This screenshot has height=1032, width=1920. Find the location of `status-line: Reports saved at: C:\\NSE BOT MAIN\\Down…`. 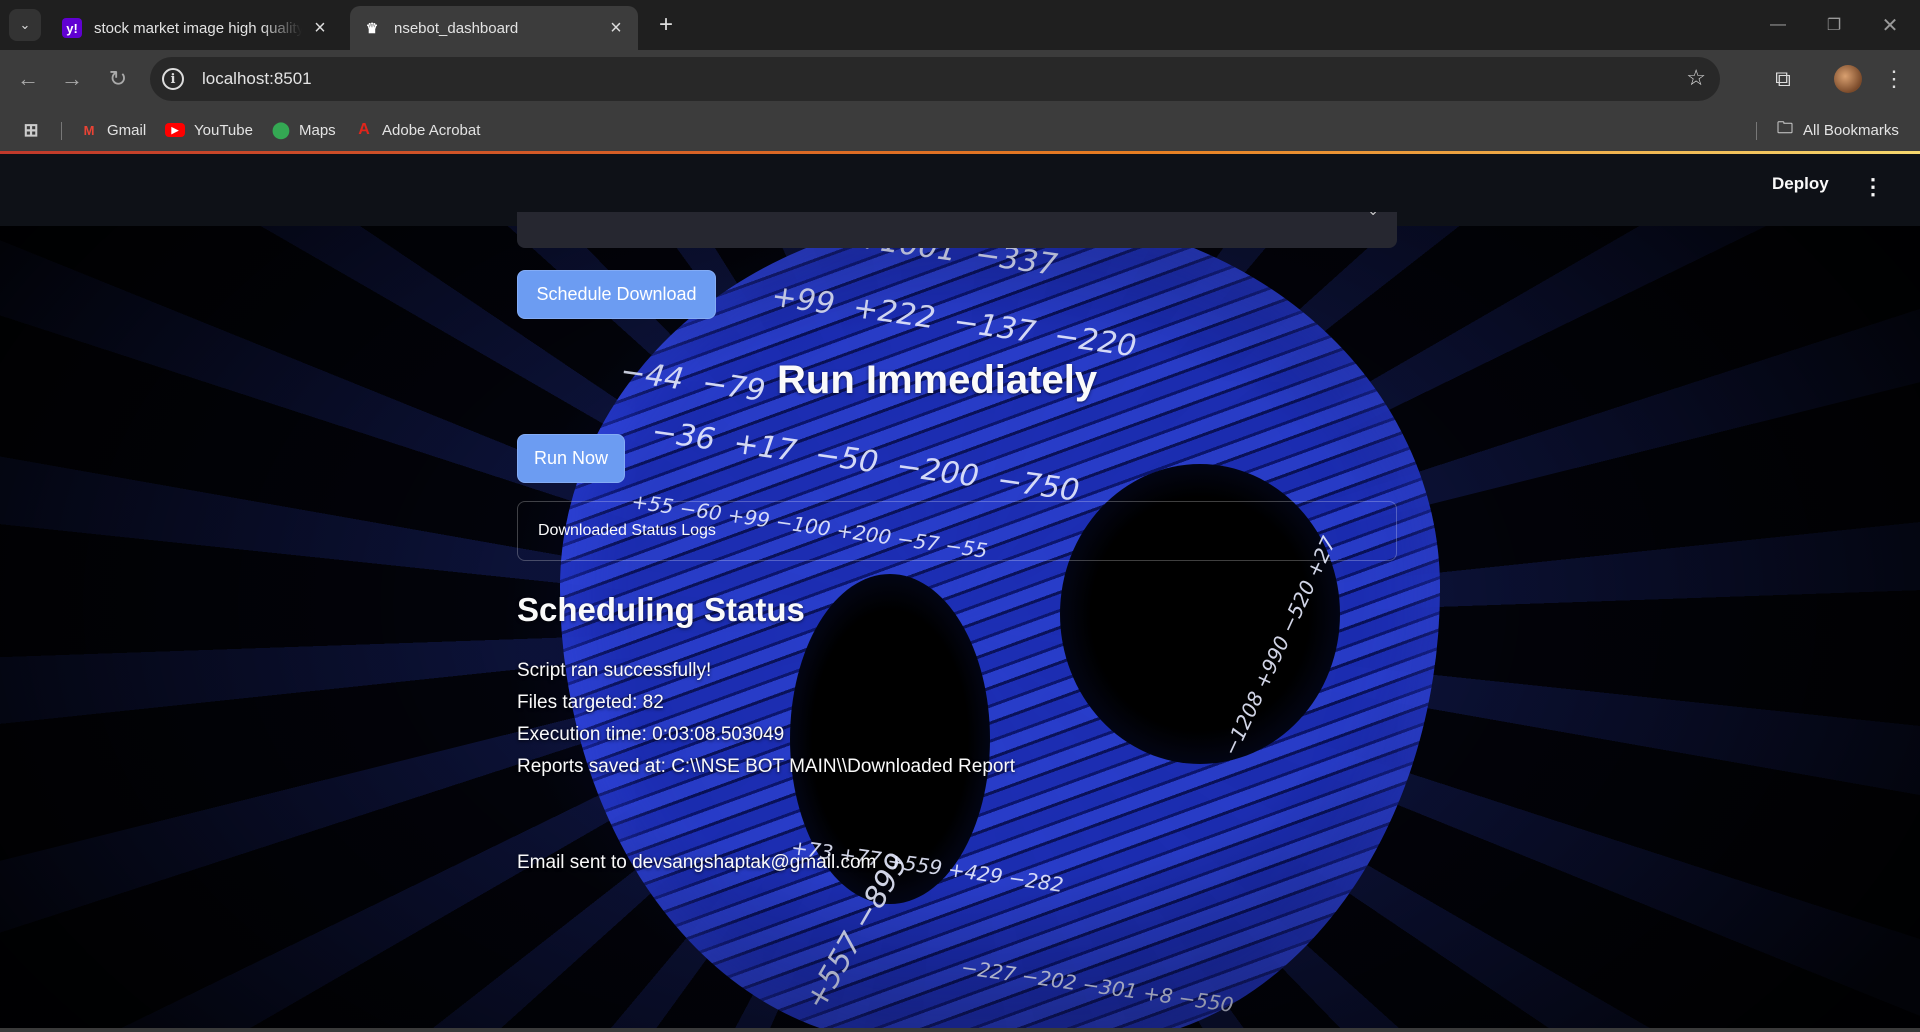

status-line: Reports saved at: C:\\NSE BOT MAIN\\Down… is located at coordinates (766, 766).